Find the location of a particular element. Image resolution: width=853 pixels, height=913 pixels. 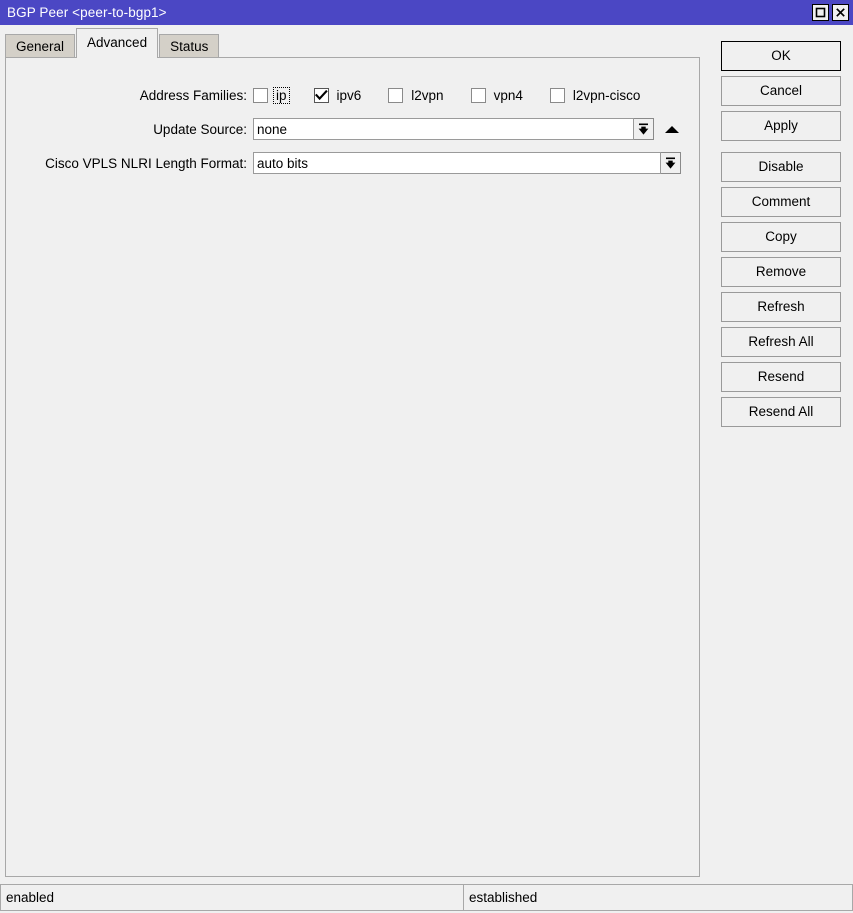

checkbox-label-vpn4: vpn4 is located at coordinates (508, 95).